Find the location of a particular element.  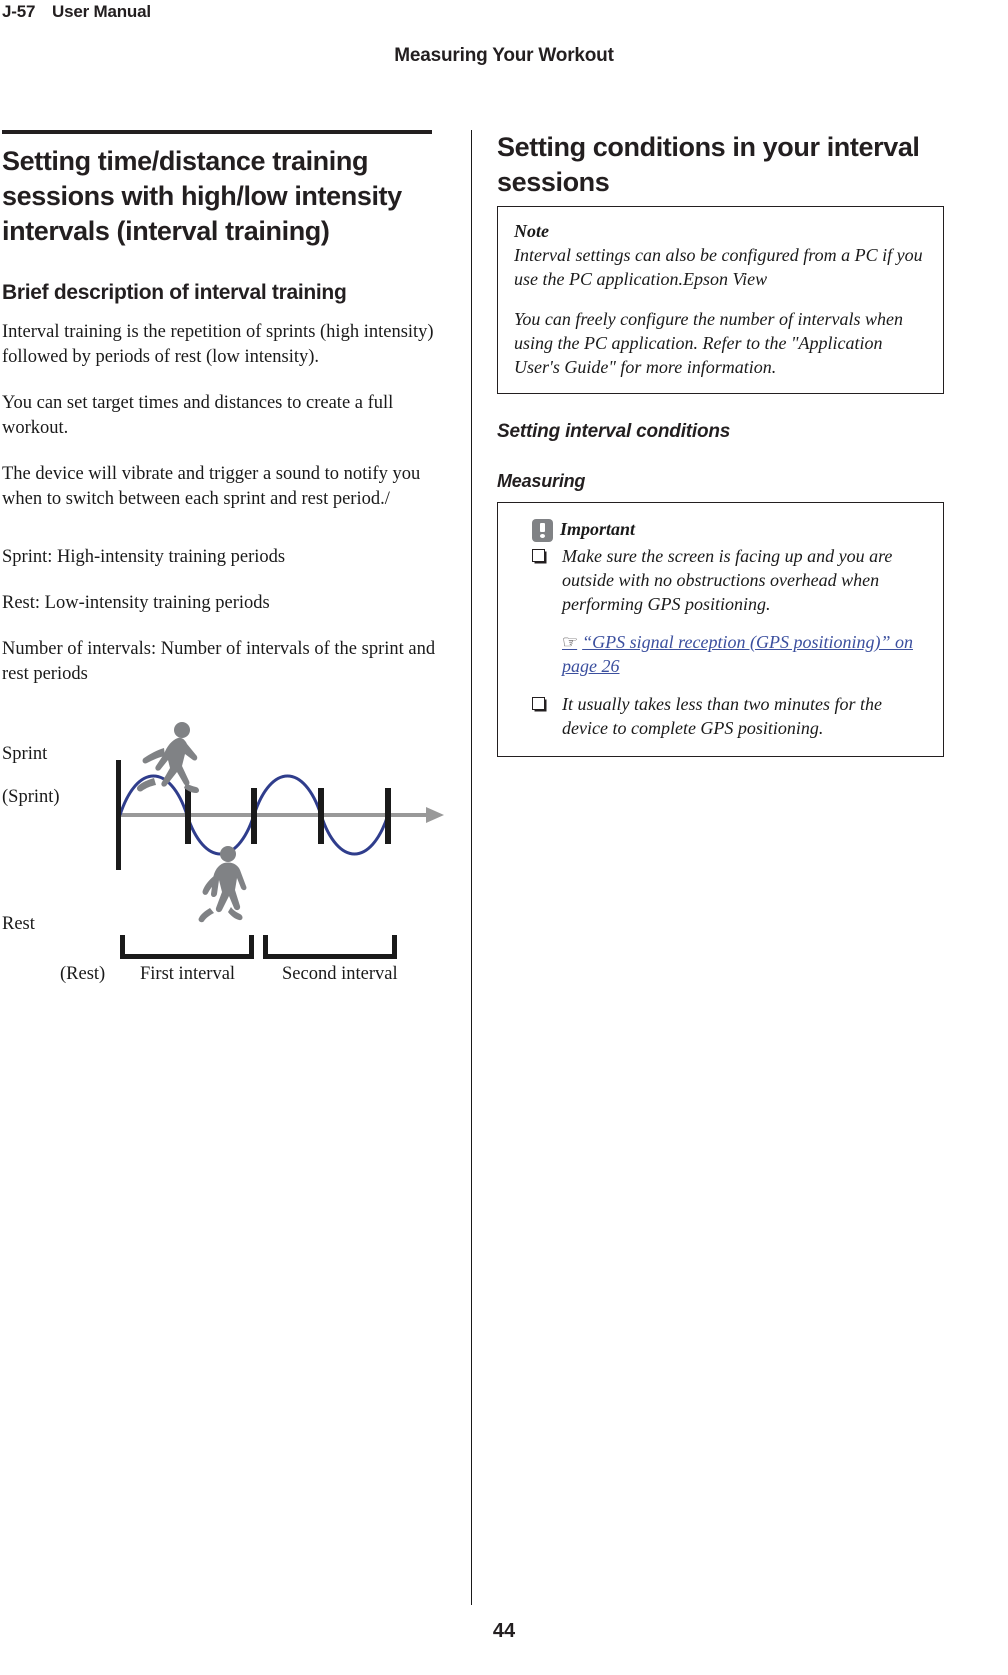

diagram-tick-start is located at coordinates (118, 815).